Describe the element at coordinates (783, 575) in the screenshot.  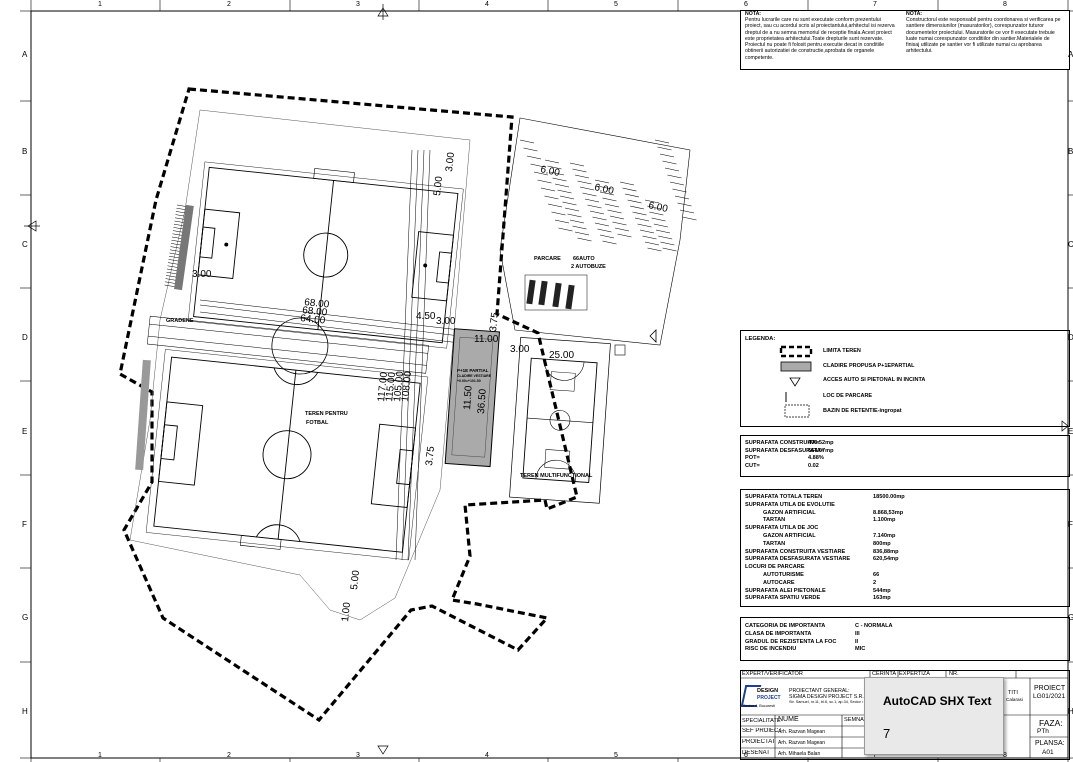
I see `surface-label: AUTOTURISME` at that location.